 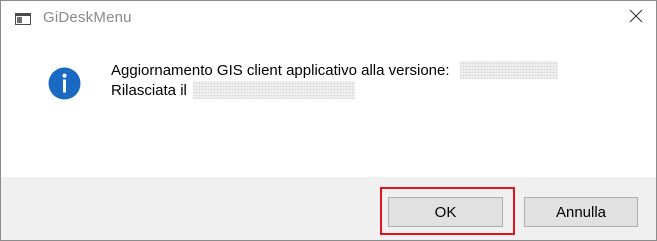 I want to click on redacted-release-date, so click(x=273, y=90).